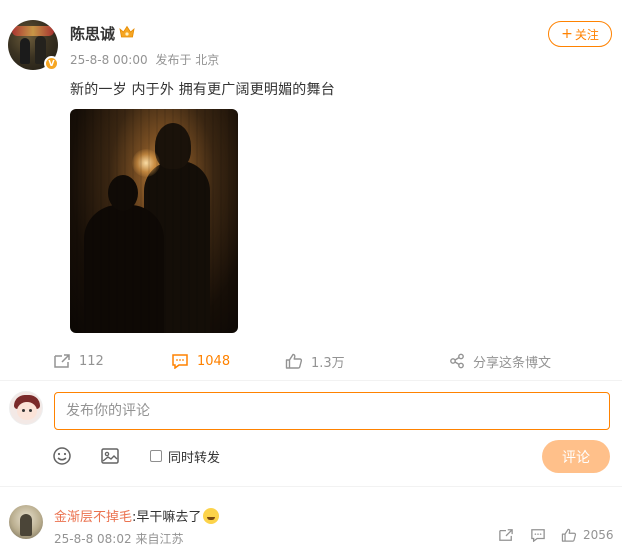 The width and height of the screenshot is (622, 557). I want to click on comment-repost-button, so click(506, 535).